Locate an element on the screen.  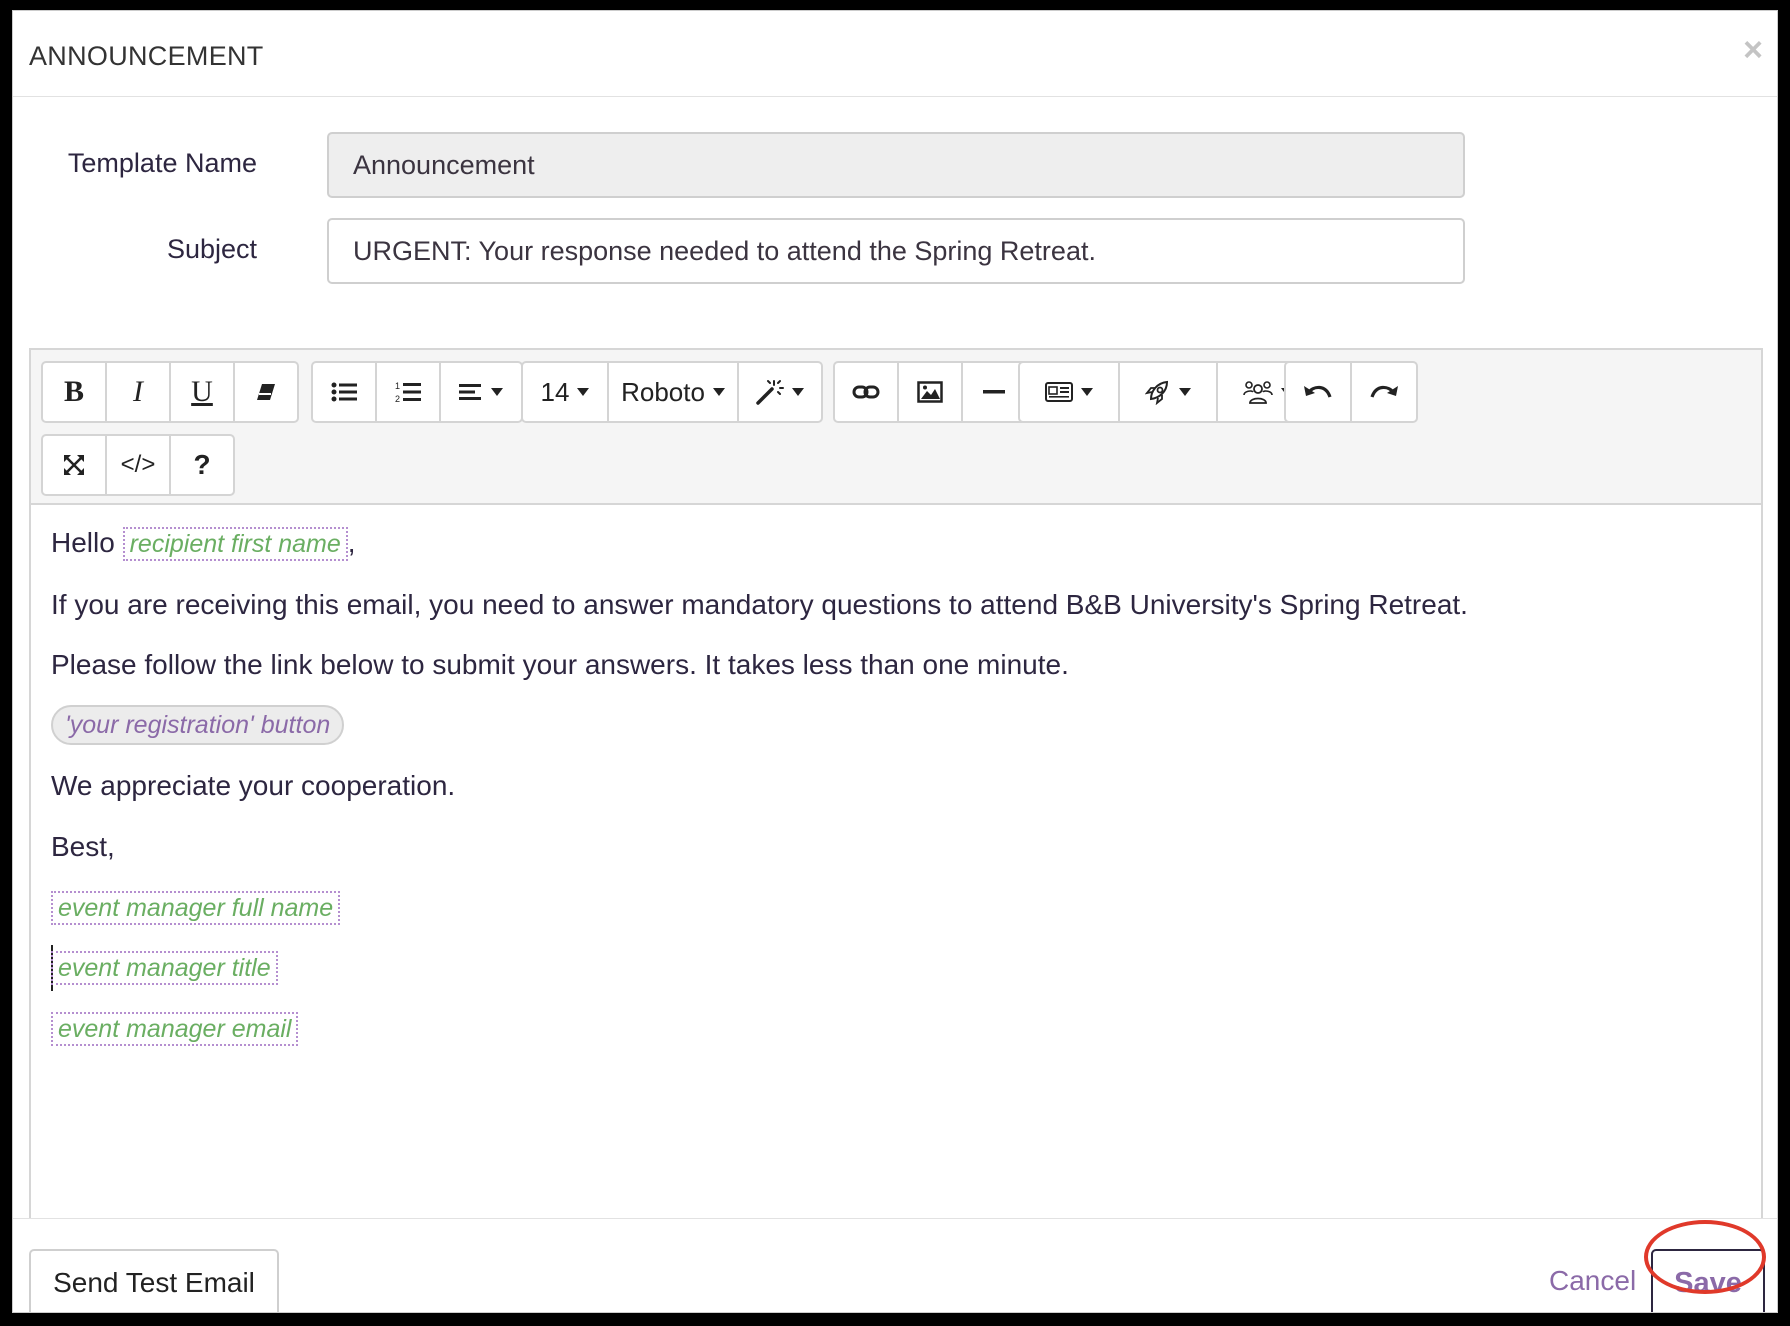
modal-header: ANNOUNCEMENT × is located at coordinates (895, 54).